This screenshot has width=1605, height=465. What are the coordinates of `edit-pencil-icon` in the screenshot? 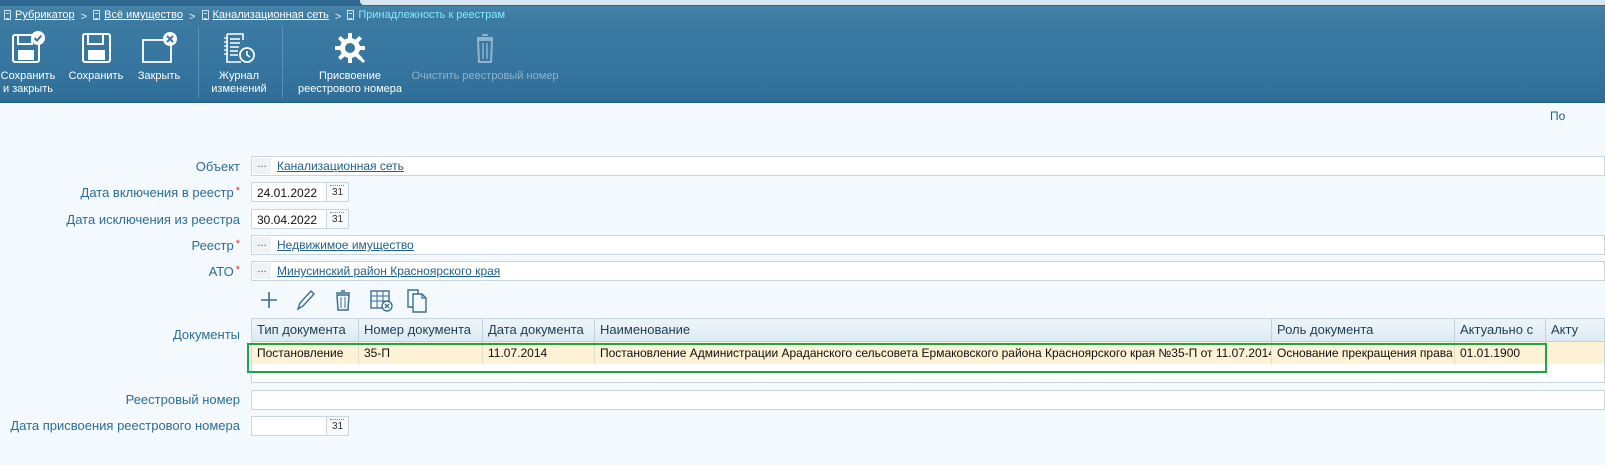 It's located at (305, 300).